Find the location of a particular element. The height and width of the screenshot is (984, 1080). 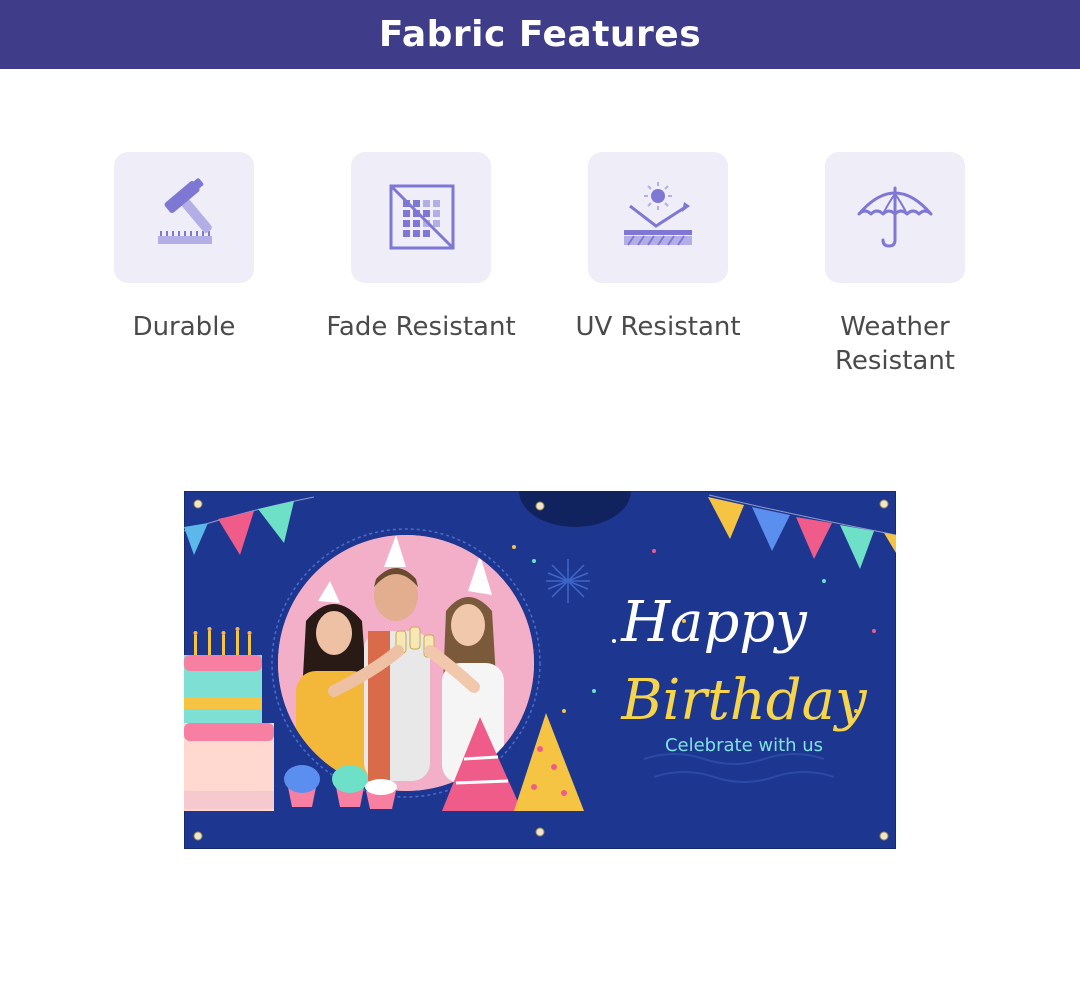

hammer-icon is located at coordinates (185, 210).